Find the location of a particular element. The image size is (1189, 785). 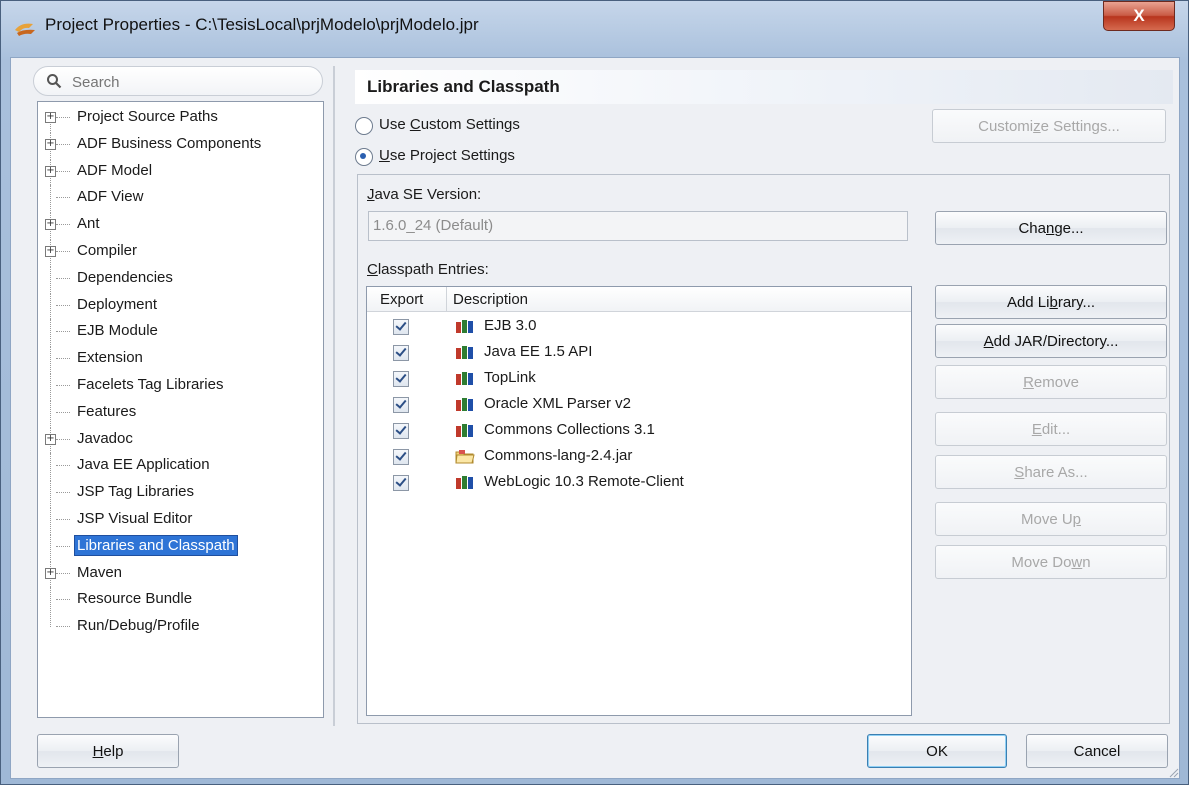

tree-item: Java EE Application is located at coordinates (180, 466).